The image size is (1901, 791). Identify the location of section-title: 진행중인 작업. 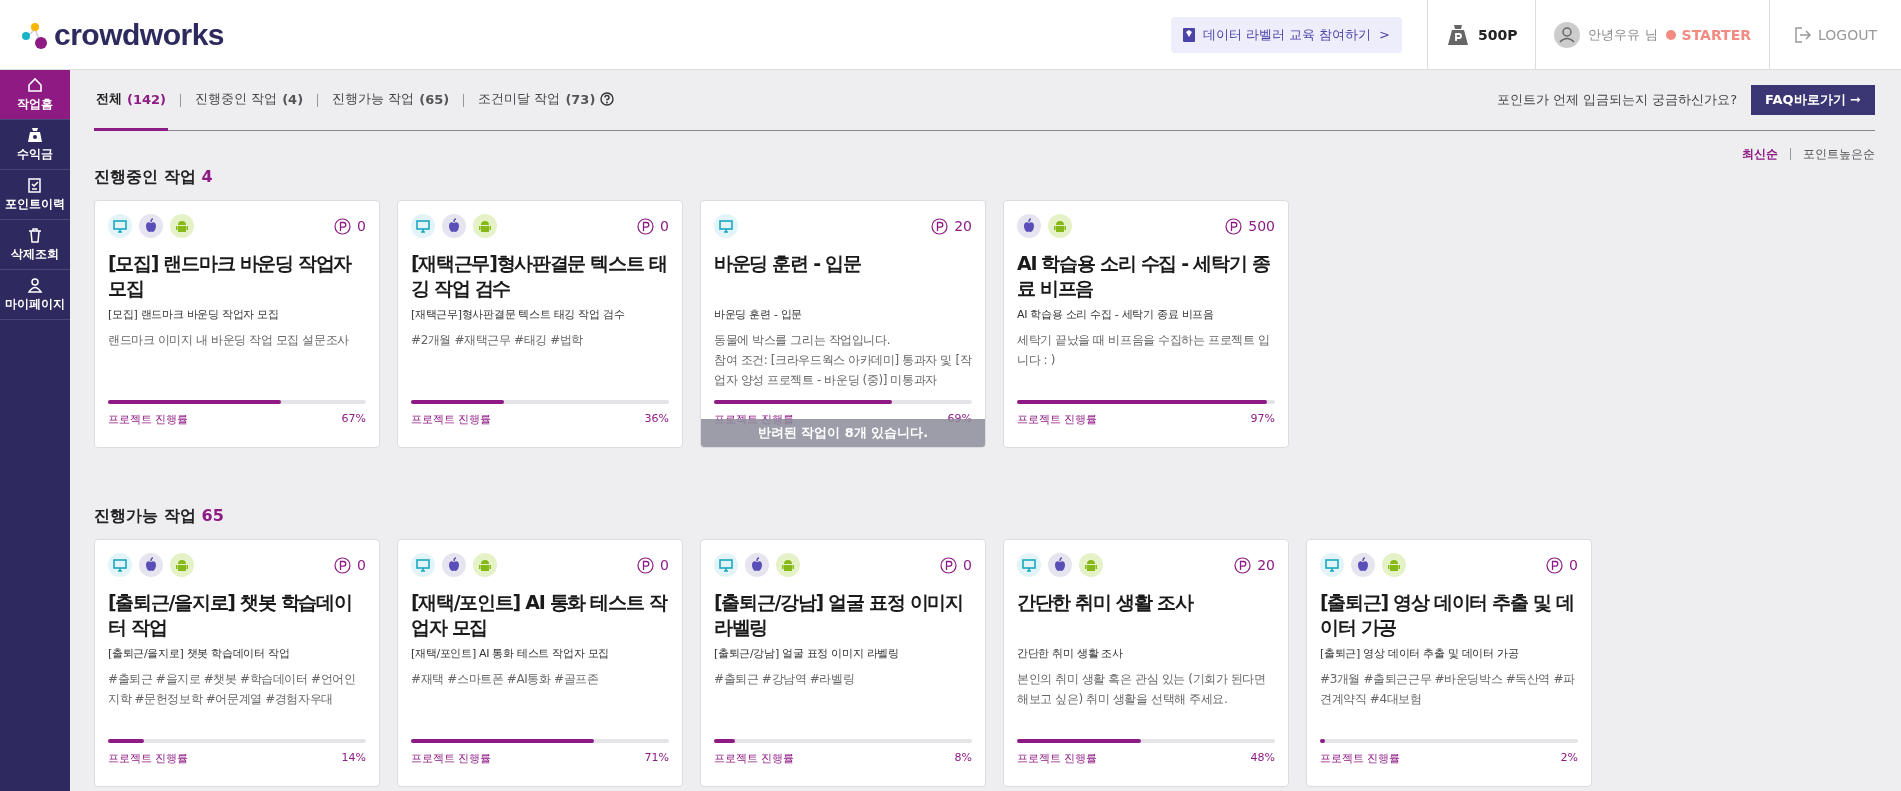
(145, 177).